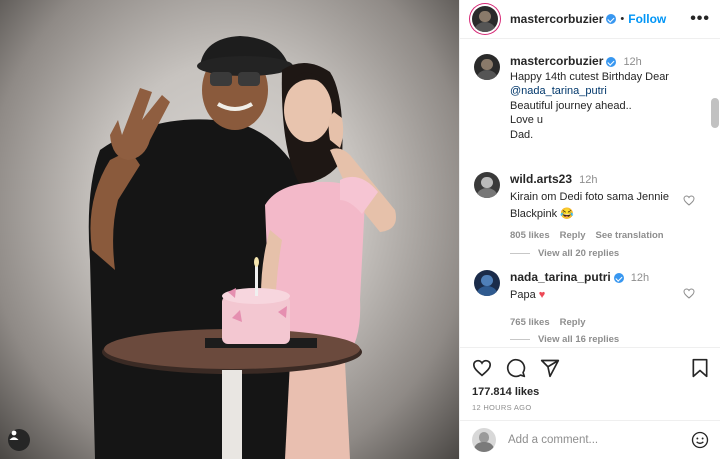 The width and height of the screenshot is (720, 459). I want to click on laughing-emoji-icon: 😂, so click(567, 214).